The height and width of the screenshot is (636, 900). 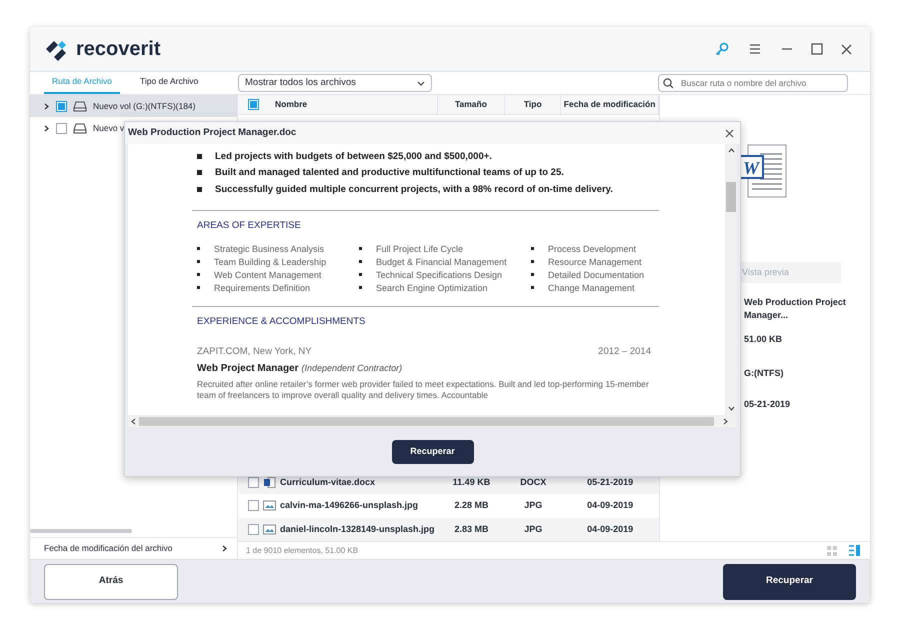 What do you see at coordinates (472, 482) in the screenshot?
I see `file-size: 11.49 KB` at bounding box center [472, 482].